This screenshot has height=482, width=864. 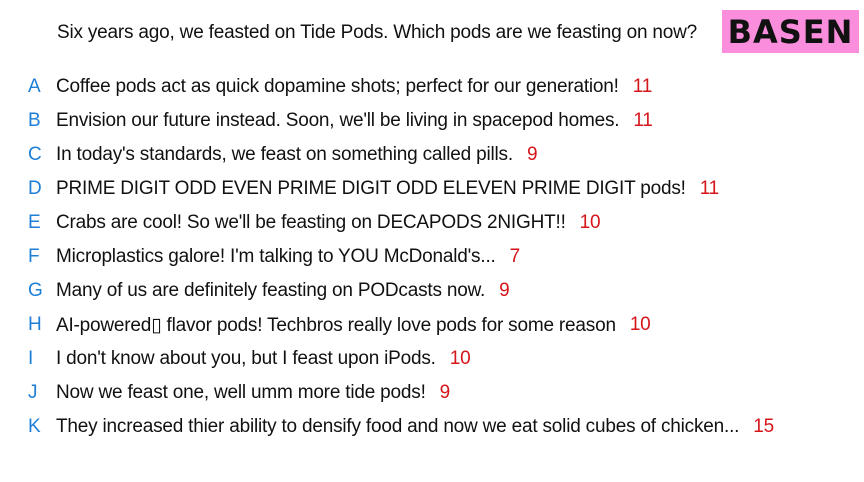 I want to click on badge-label: BASEN, so click(x=790, y=31).